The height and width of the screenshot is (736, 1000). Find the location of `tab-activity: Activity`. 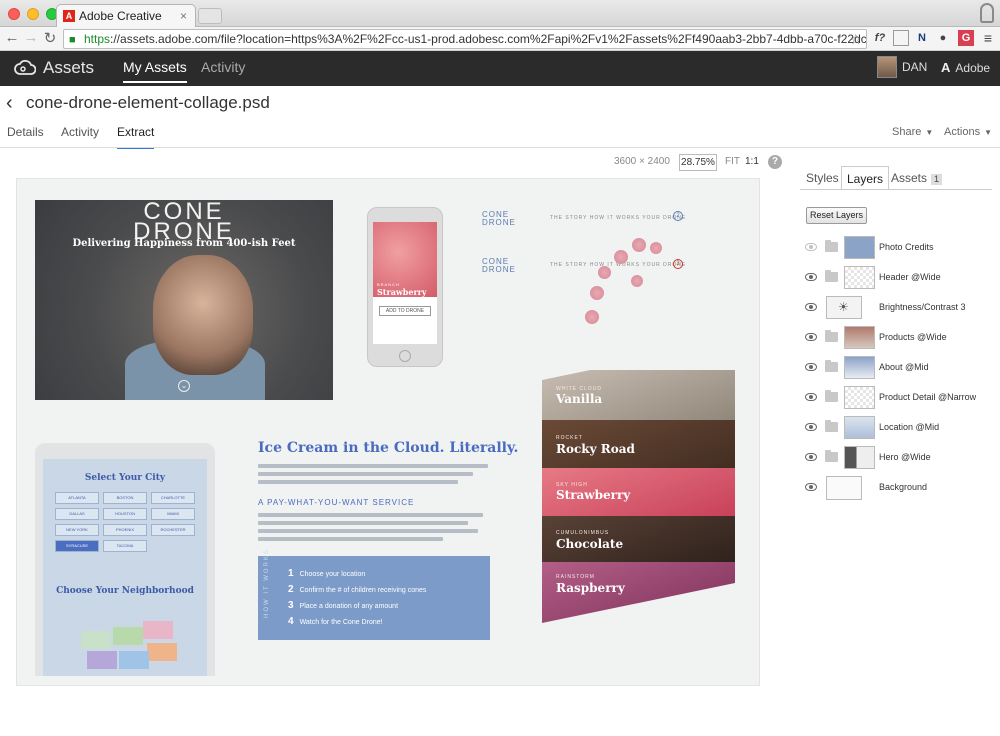

tab-activity: Activity is located at coordinates (80, 136).